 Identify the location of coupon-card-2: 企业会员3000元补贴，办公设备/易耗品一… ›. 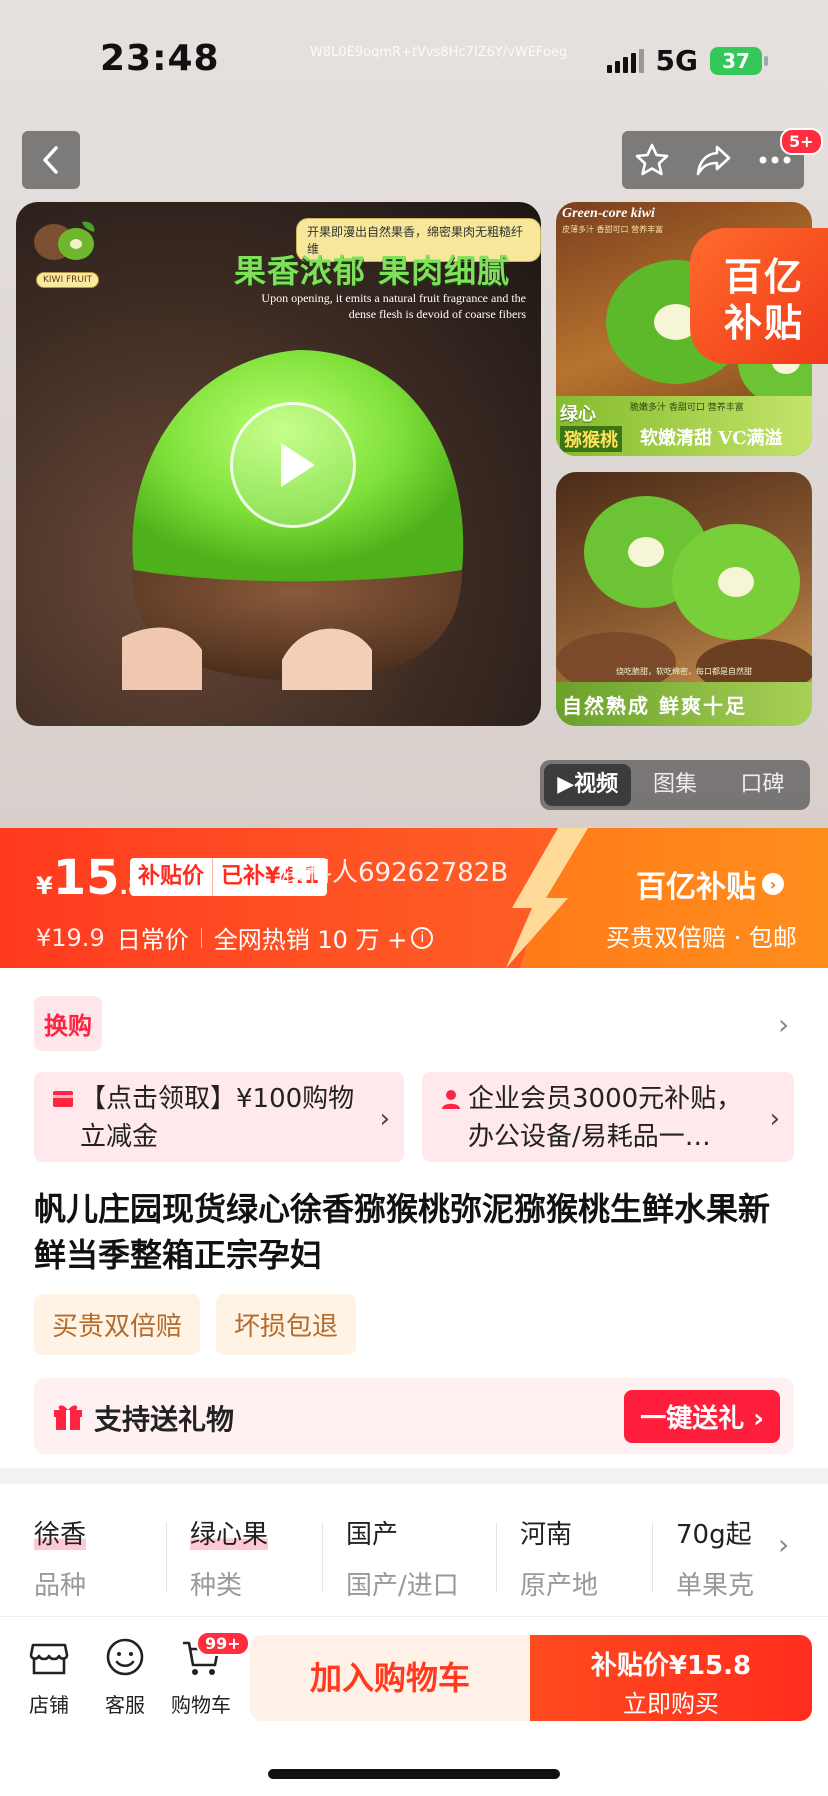
(608, 1117).